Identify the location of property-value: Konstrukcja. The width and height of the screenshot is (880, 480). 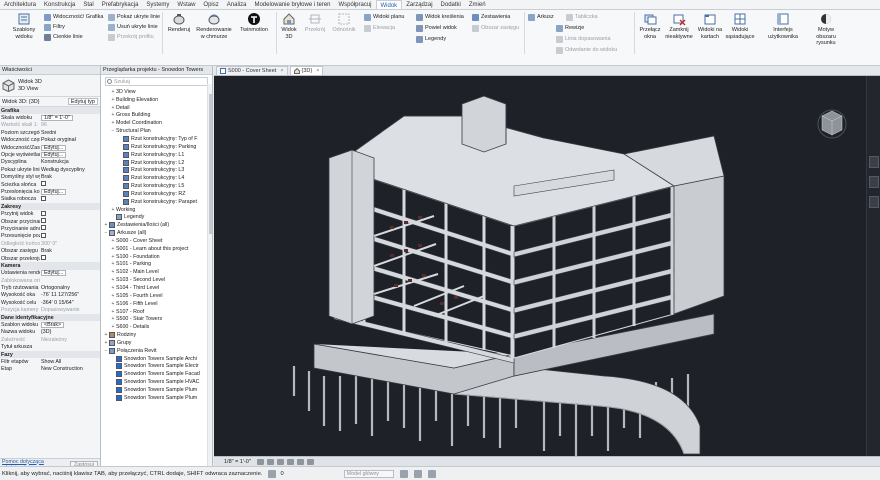
(70, 162).